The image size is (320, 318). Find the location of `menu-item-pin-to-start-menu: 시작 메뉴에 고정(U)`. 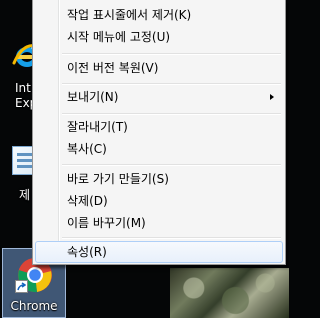

menu-item-pin-to-start-menu: 시작 메뉴에 고정(U) is located at coordinates (159, 37).